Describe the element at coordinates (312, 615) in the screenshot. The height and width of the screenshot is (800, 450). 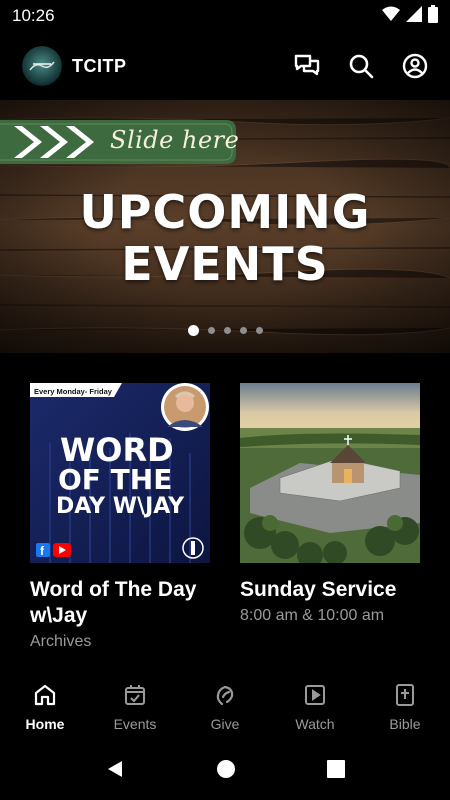
I see `card-subtitle: 8:00 am & 10:00 am` at that location.